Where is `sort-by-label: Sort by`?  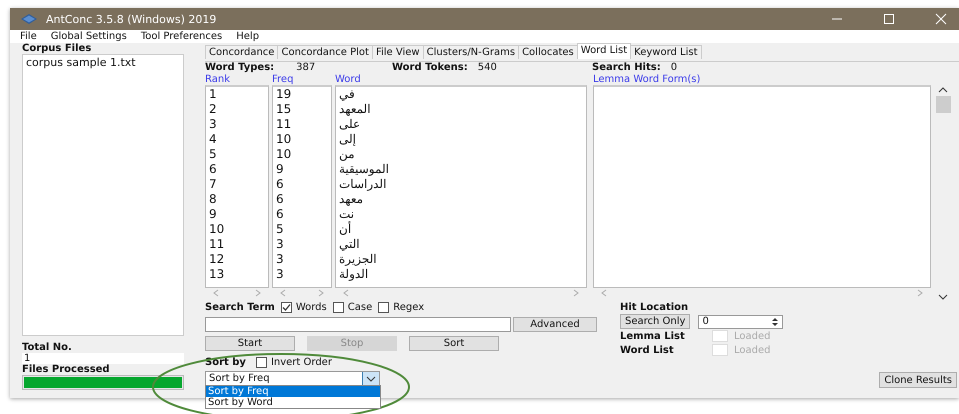 sort-by-label: Sort by is located at coordinates (225, 362).